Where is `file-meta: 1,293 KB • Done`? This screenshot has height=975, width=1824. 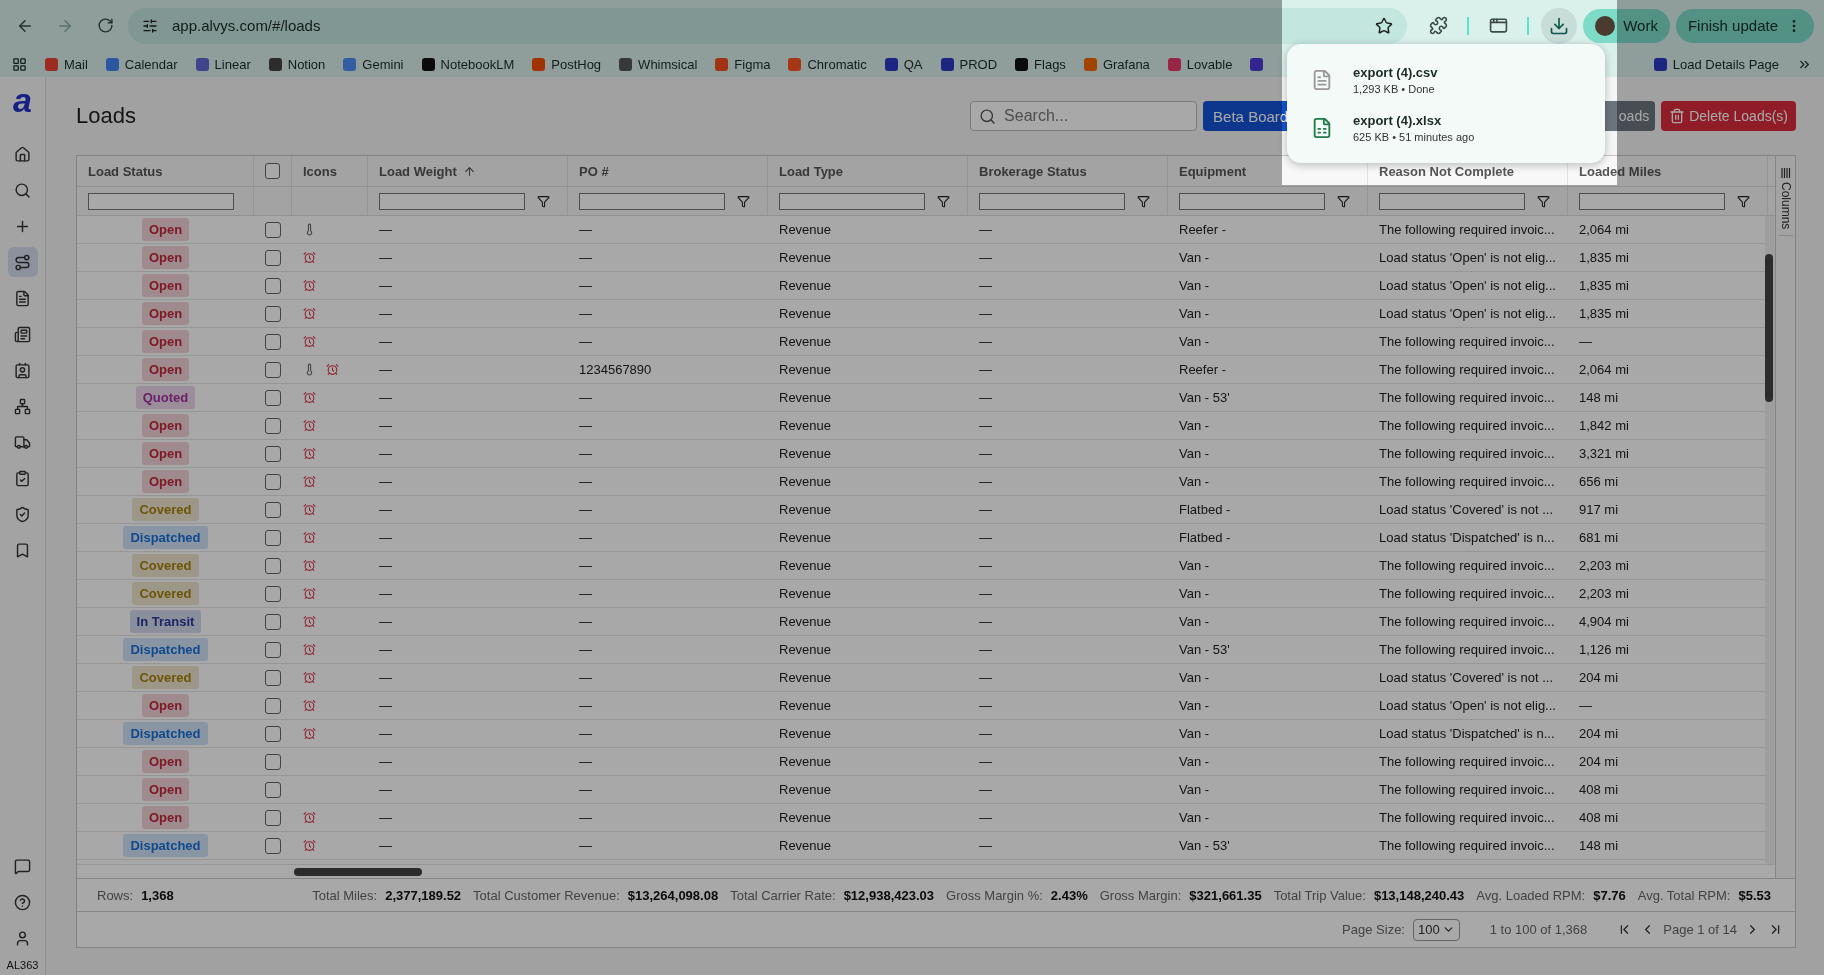 file-meta: 1,293 KB • Done is located at coordinates (1394, 88).